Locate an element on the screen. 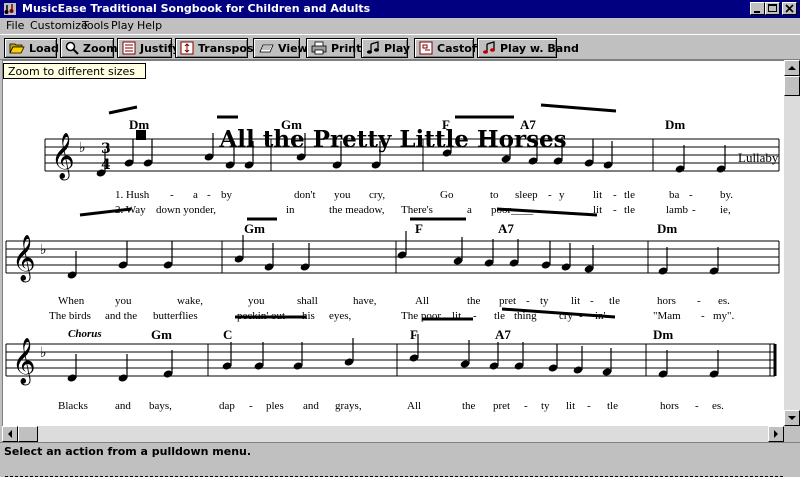 Image resolution: width=800 pixels, height=477 pixels. lyric-verse2: his is located at coordinates (308, 316).